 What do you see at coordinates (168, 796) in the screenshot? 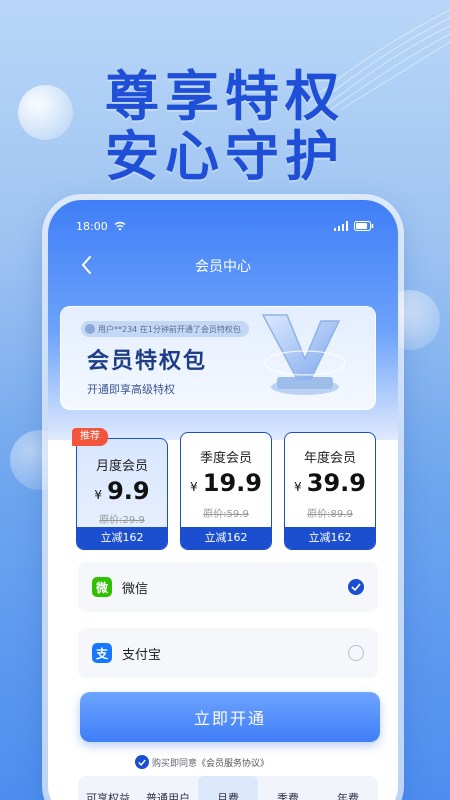
I see `compare-col: 普通用户` at bounding box center [168, 796].